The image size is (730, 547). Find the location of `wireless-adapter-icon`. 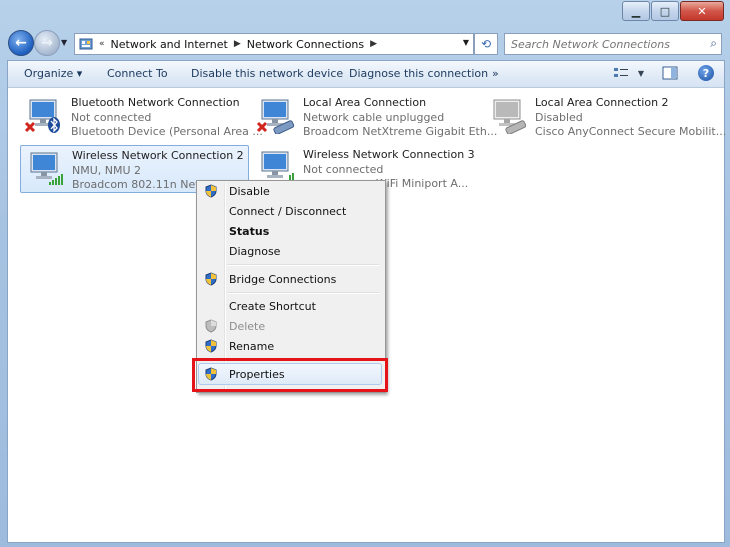

wireless-adapter-icon is located at coordinates (46, 168).